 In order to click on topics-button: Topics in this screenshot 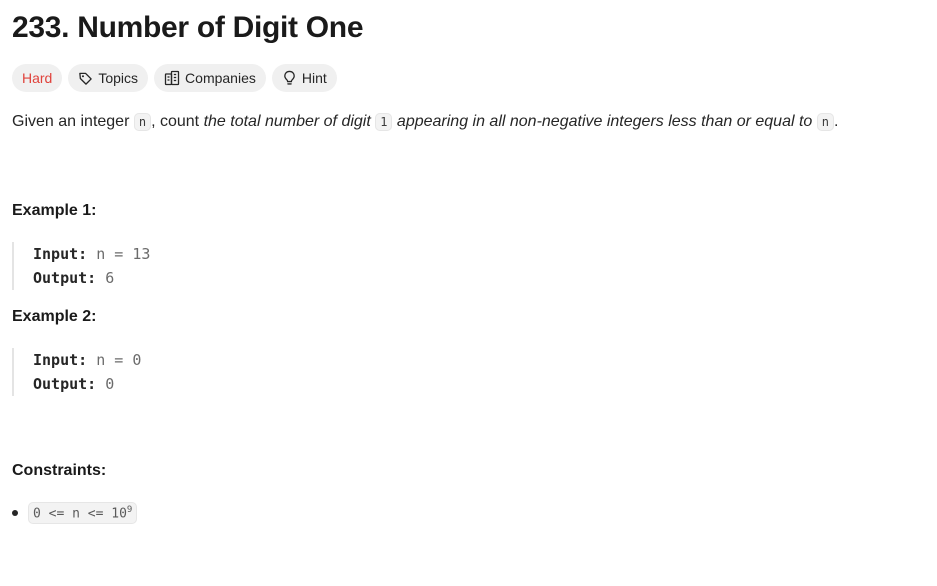, I will do `click(108, 78)`.